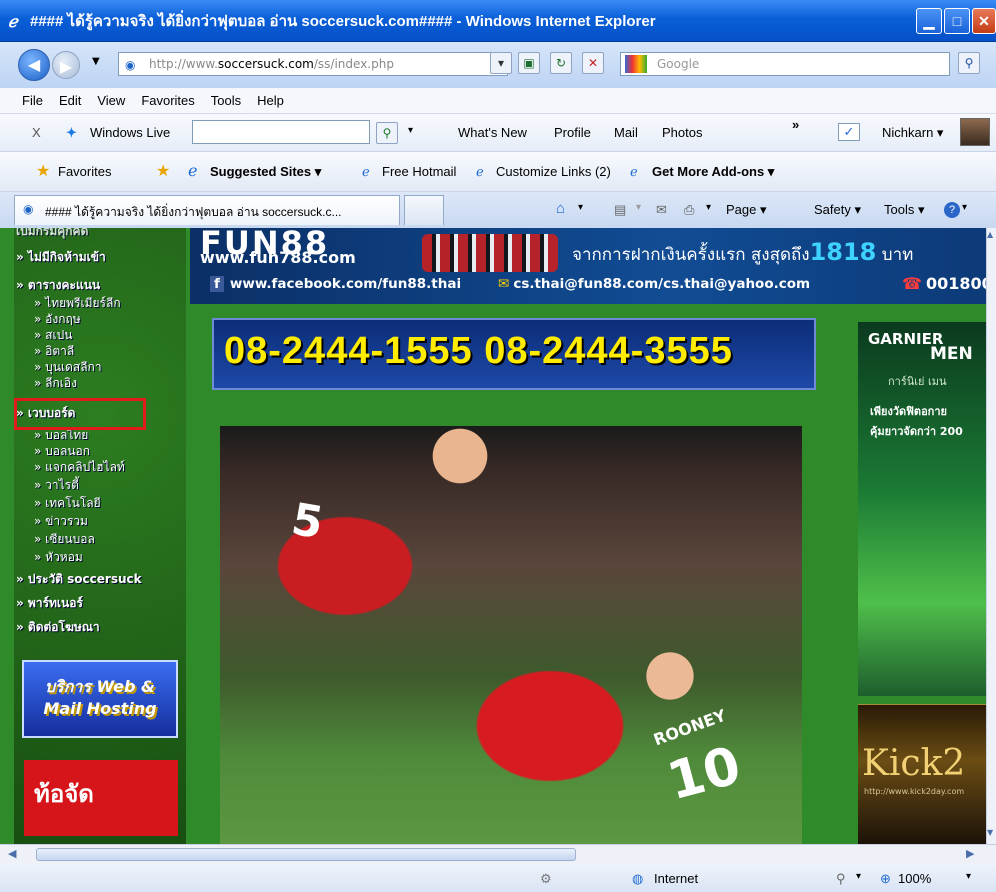  Describe the element at coordinates (64, 539) in the screenshot. I see `sidebar-item-expert: » เซียนบอล` at that location.